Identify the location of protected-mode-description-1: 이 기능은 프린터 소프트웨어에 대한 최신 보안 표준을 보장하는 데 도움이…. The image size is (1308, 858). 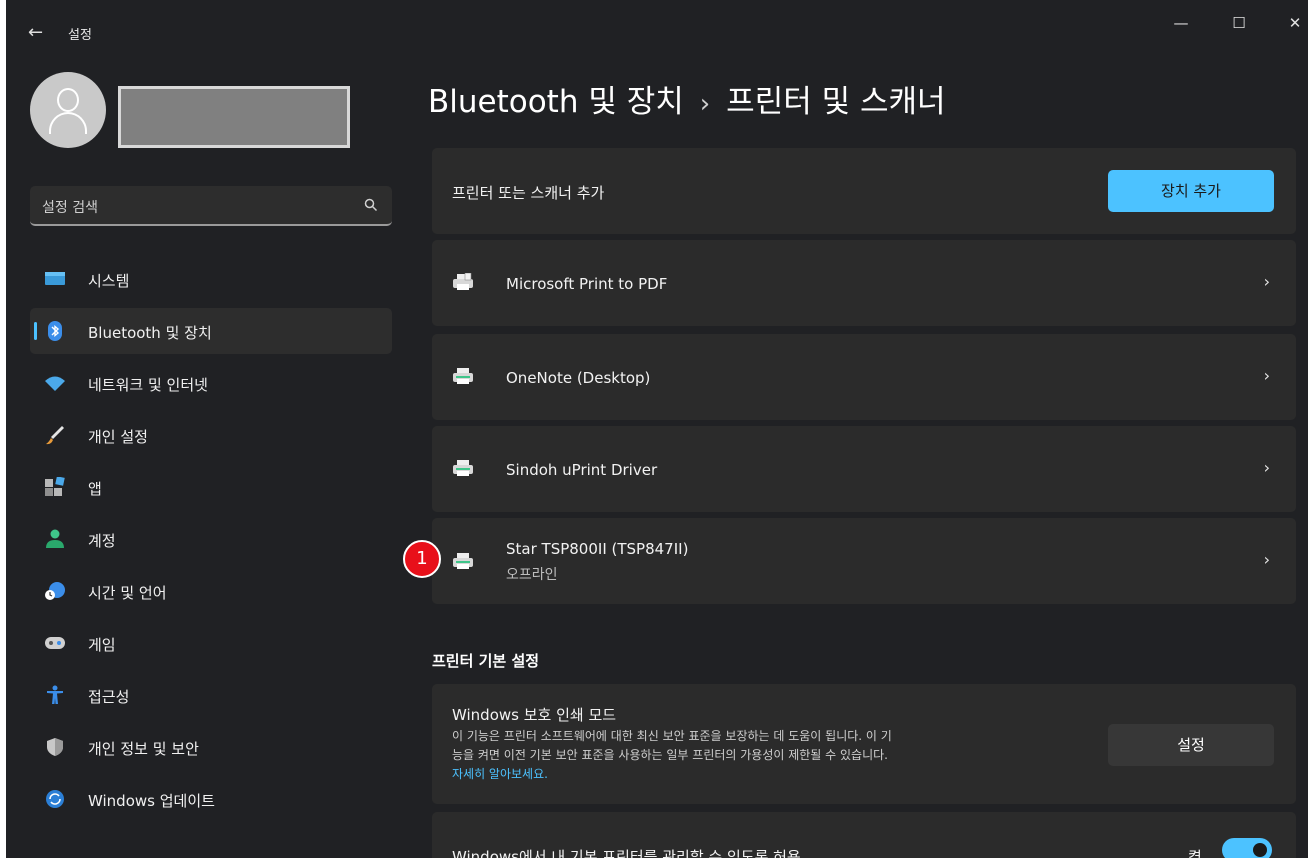
(672, 736).